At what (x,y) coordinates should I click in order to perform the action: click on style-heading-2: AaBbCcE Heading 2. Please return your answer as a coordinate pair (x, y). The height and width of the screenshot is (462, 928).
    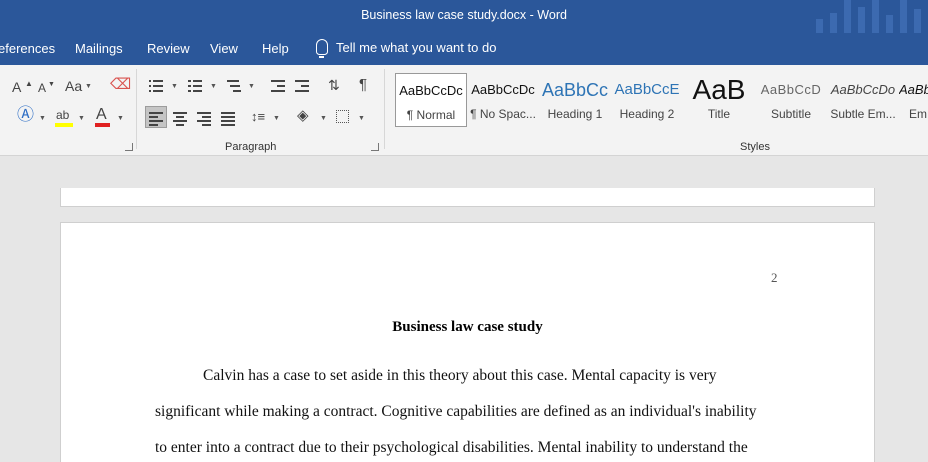
    Looking at the image, I should click on (647, 100).